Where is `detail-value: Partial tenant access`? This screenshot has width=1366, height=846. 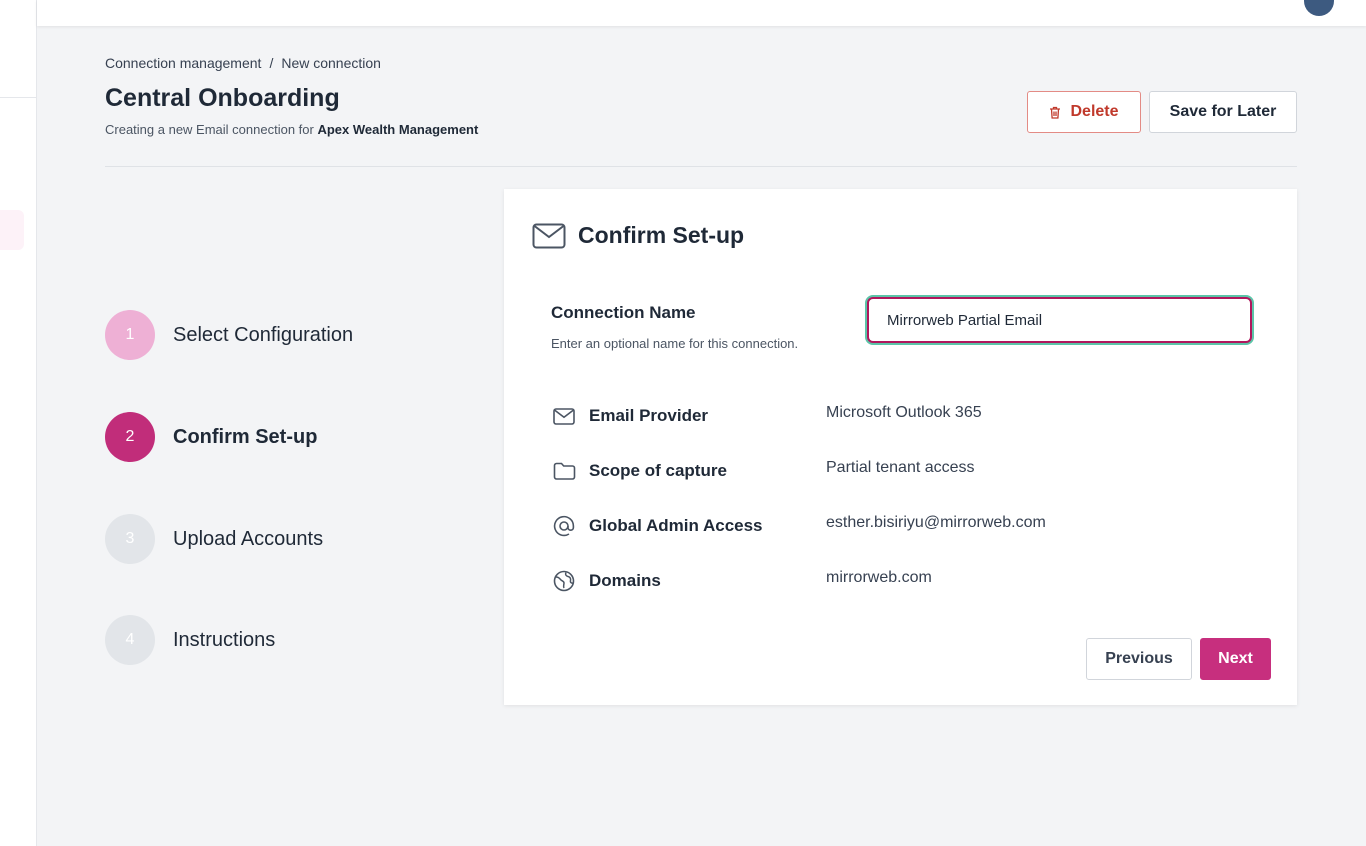 detail-value: Partial tenant access is located at coordinates (900, 467).